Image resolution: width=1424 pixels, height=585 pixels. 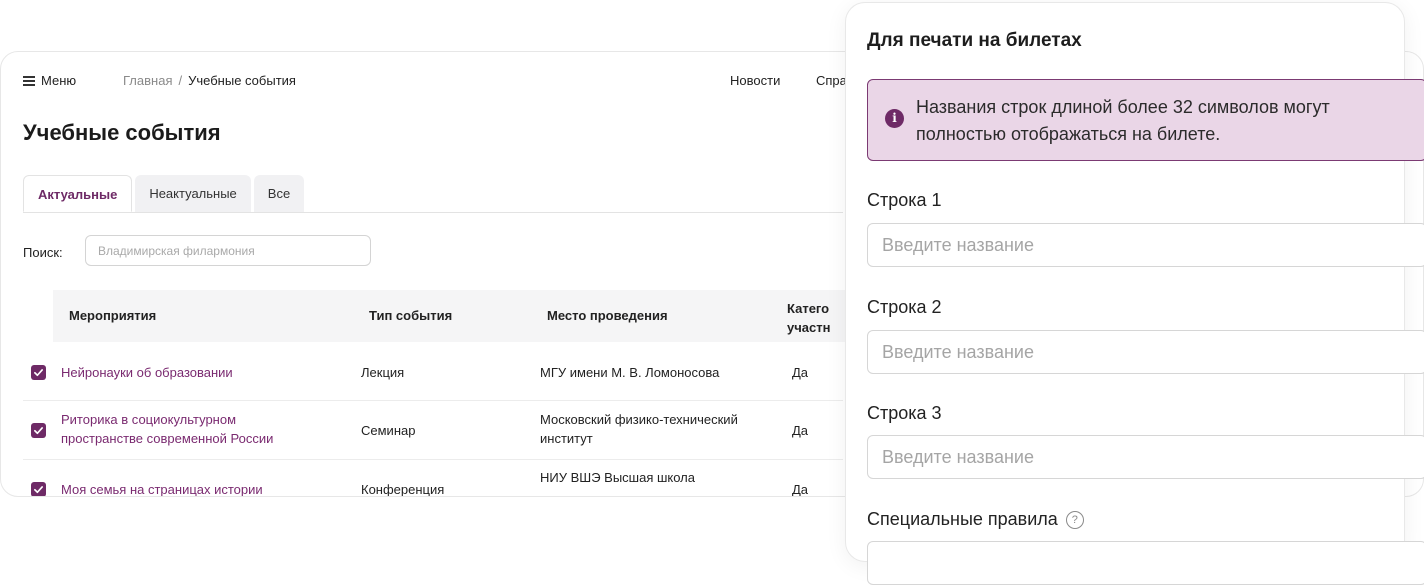 I want to click on menu-label: Меню, so click(x=59, y=80).